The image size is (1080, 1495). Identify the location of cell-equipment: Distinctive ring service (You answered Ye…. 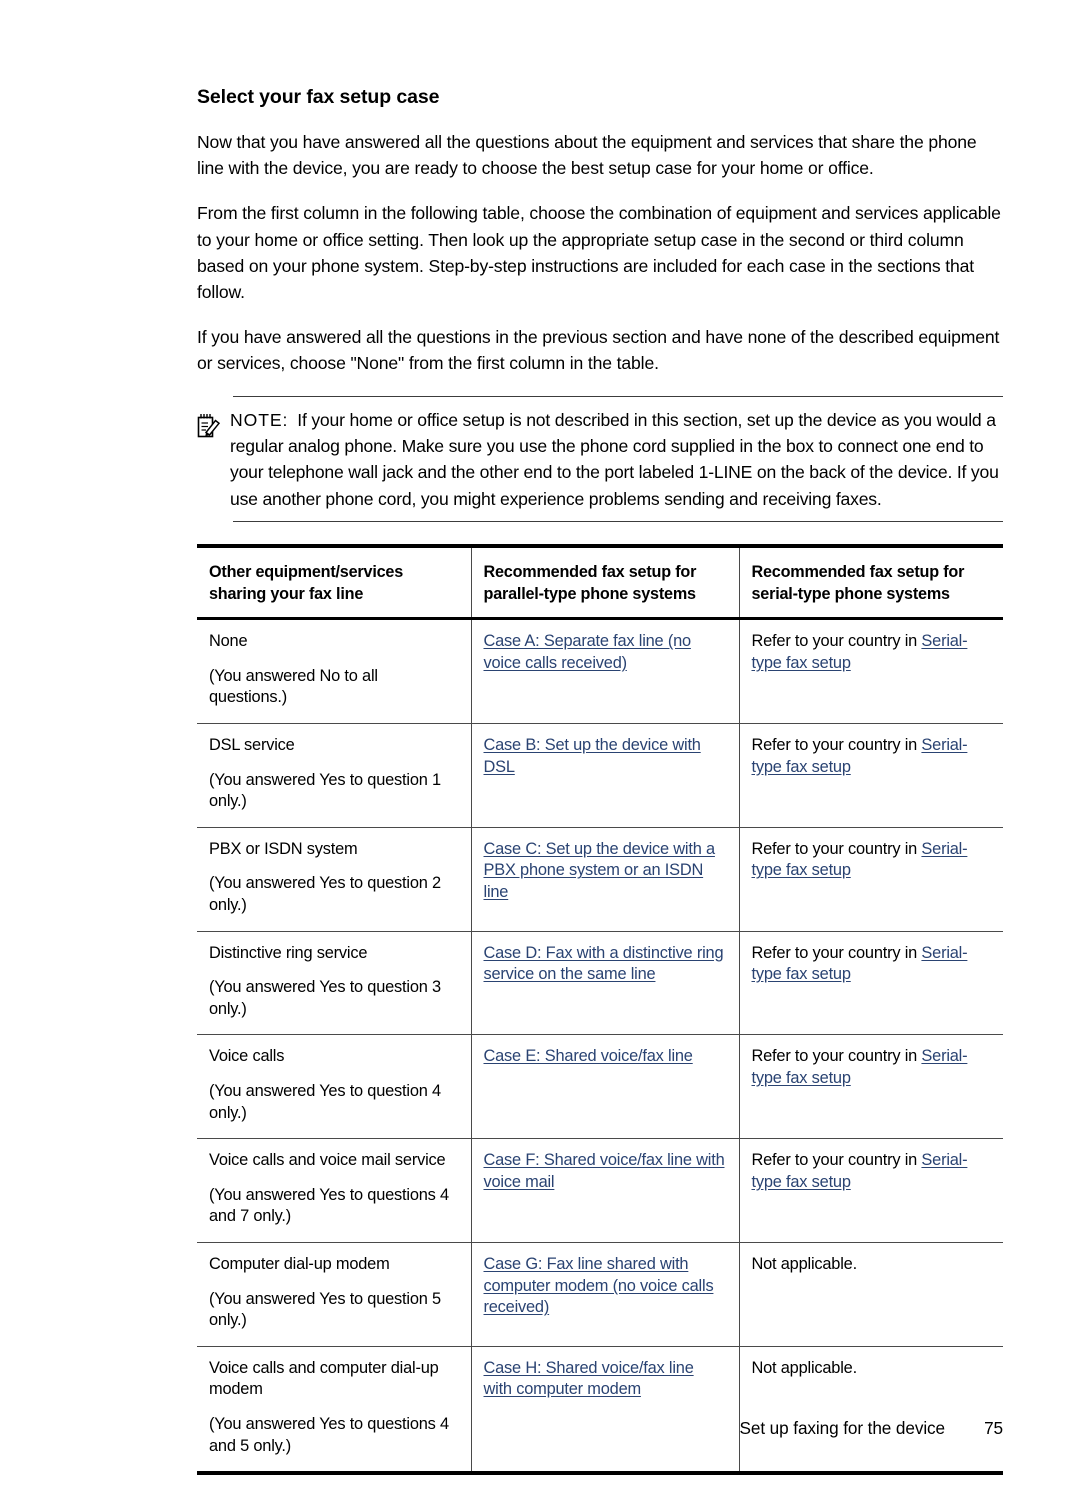
(334, 983).